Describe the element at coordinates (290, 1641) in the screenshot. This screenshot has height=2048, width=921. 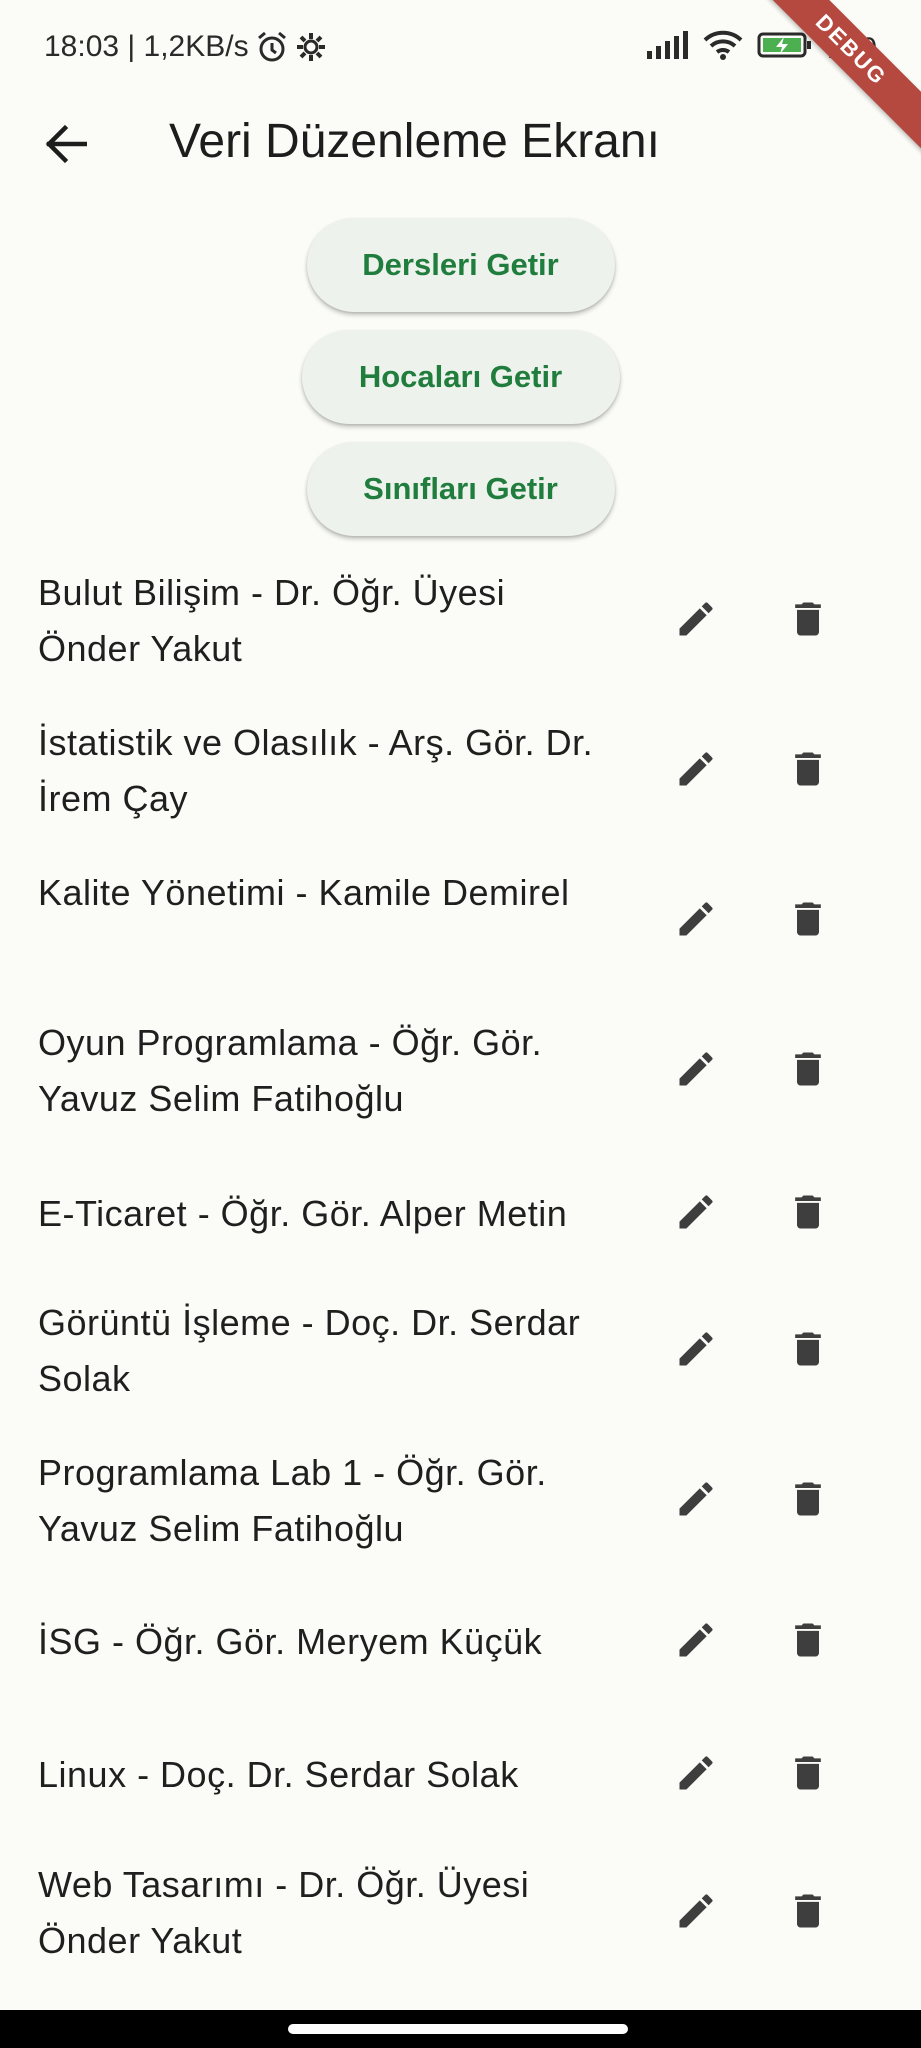
I see `list-item-text: İSG - Öğr. Gör. Meryem Küçük` at that location.